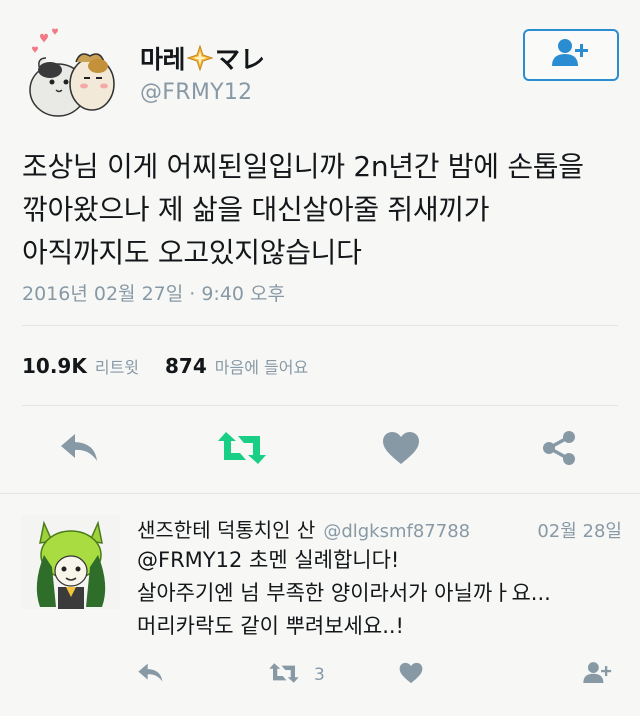 The image size is (640, 716). I want to click on retweet-button, so click(242, 450).